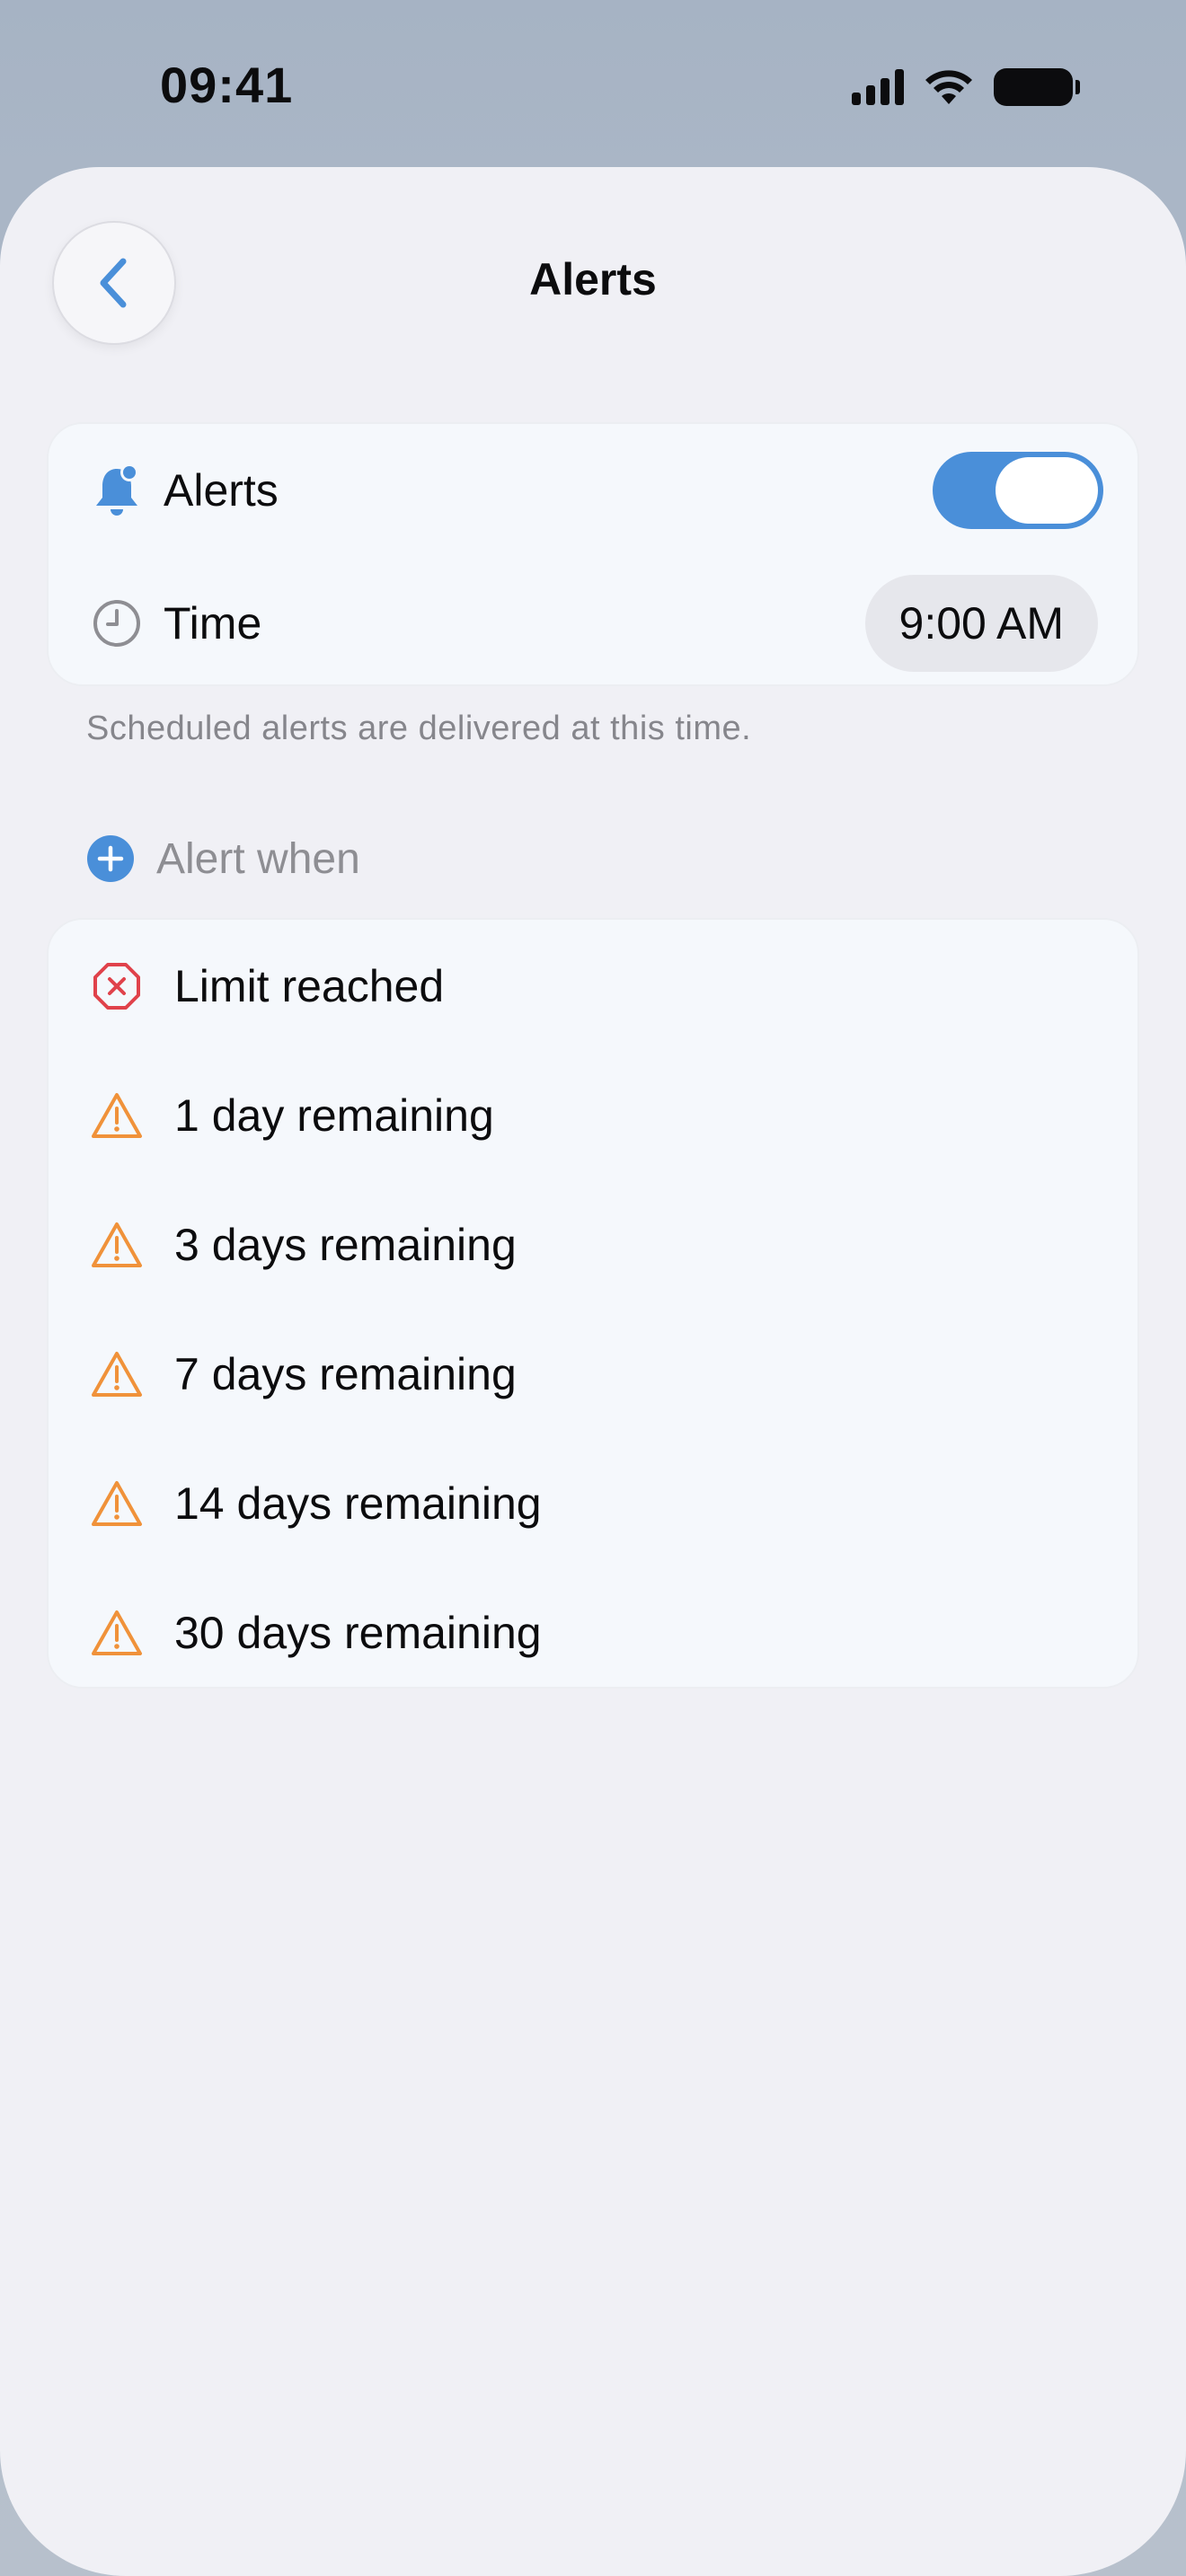 The height and width of the screenshot is (2576, 1186). I want to click on time-picker: 9:00 AM, so click(981, 623).